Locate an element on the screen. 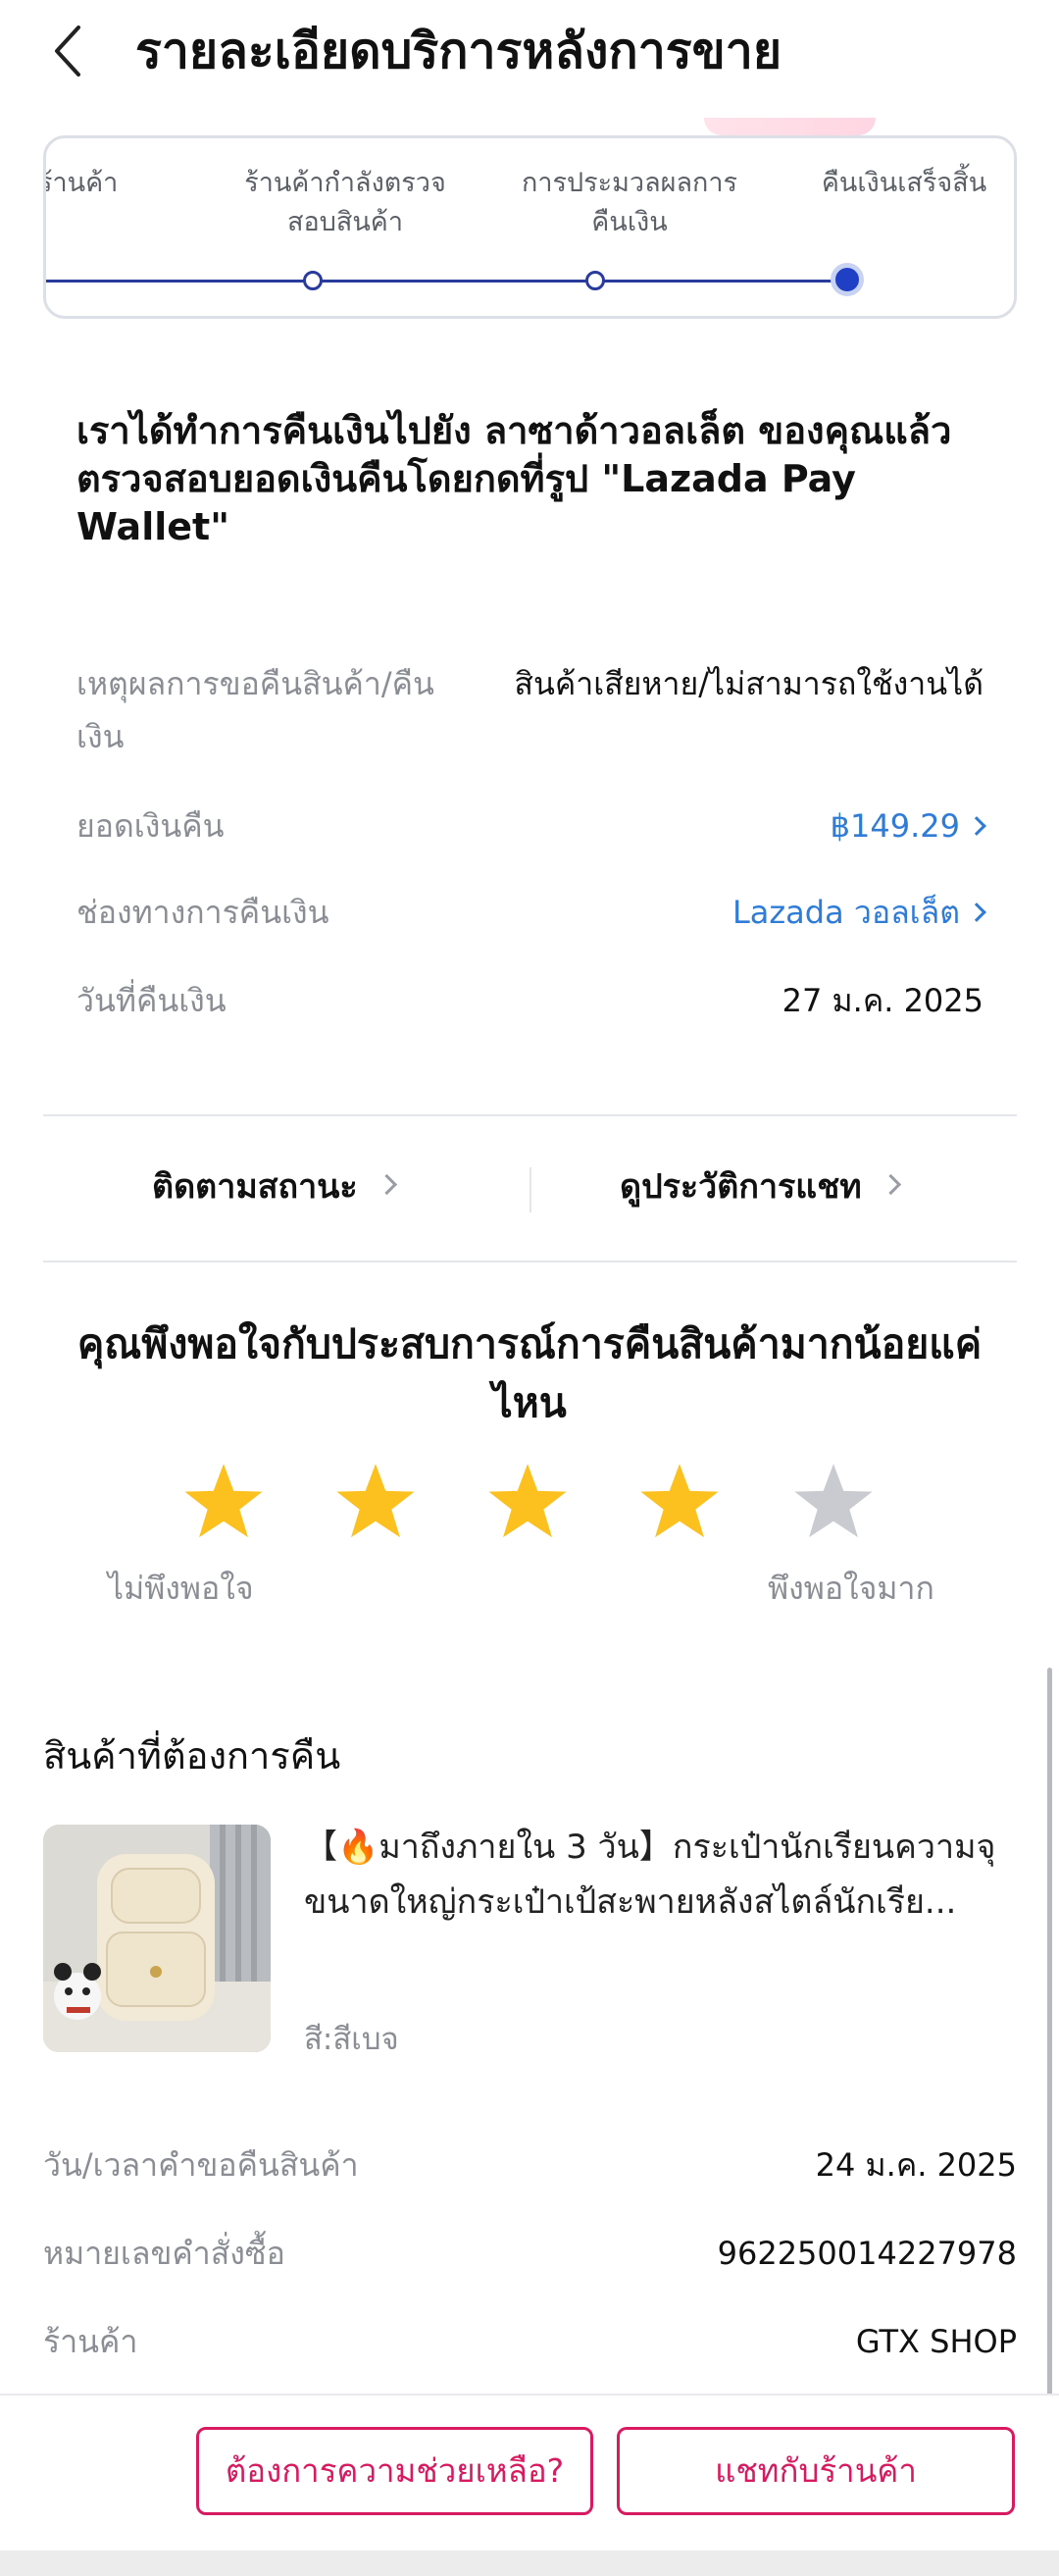 The height and width of the screenshot is (2576, 1059). info-label: ช่องทางการคืนเงิน is located at coordinates (202, 912).